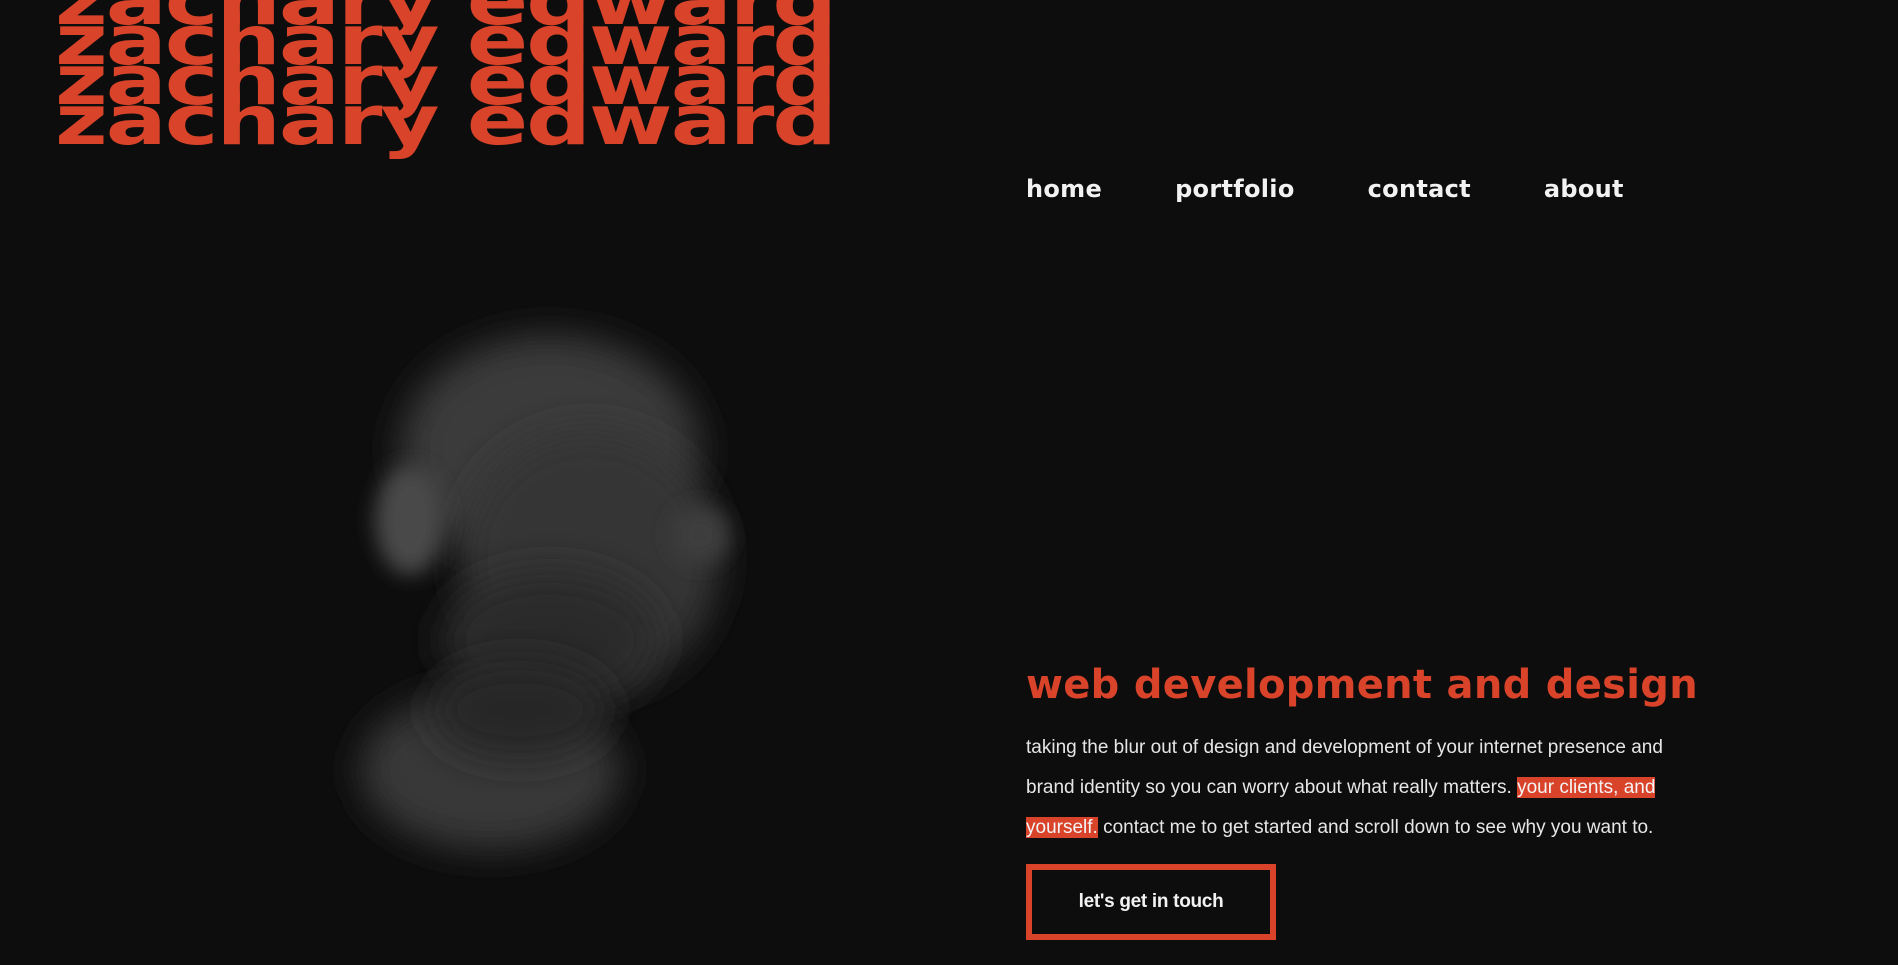 The image size is (1898, 965). Describe the element at coordinates (1584, 189) in the screenshot. I see `nav-item-about: about` at that location.